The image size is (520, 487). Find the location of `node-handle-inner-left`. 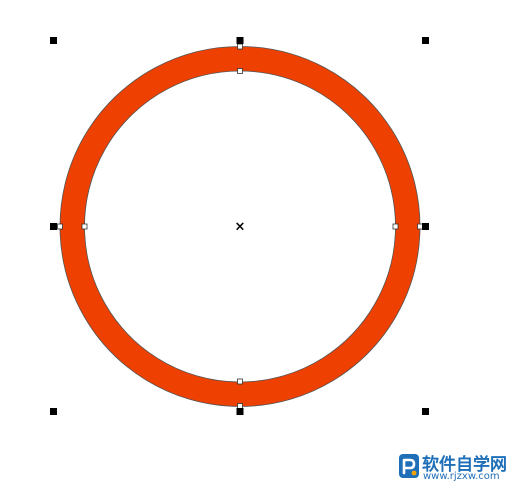

node-handle-inner-left is located at coordinates (84, 226).